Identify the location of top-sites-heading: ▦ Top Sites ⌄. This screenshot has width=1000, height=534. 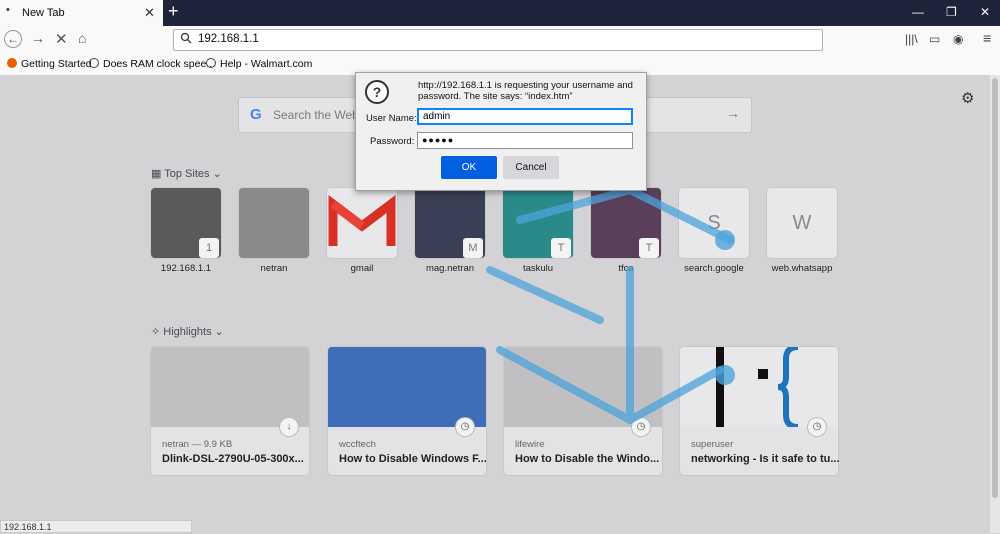
(186, 173).